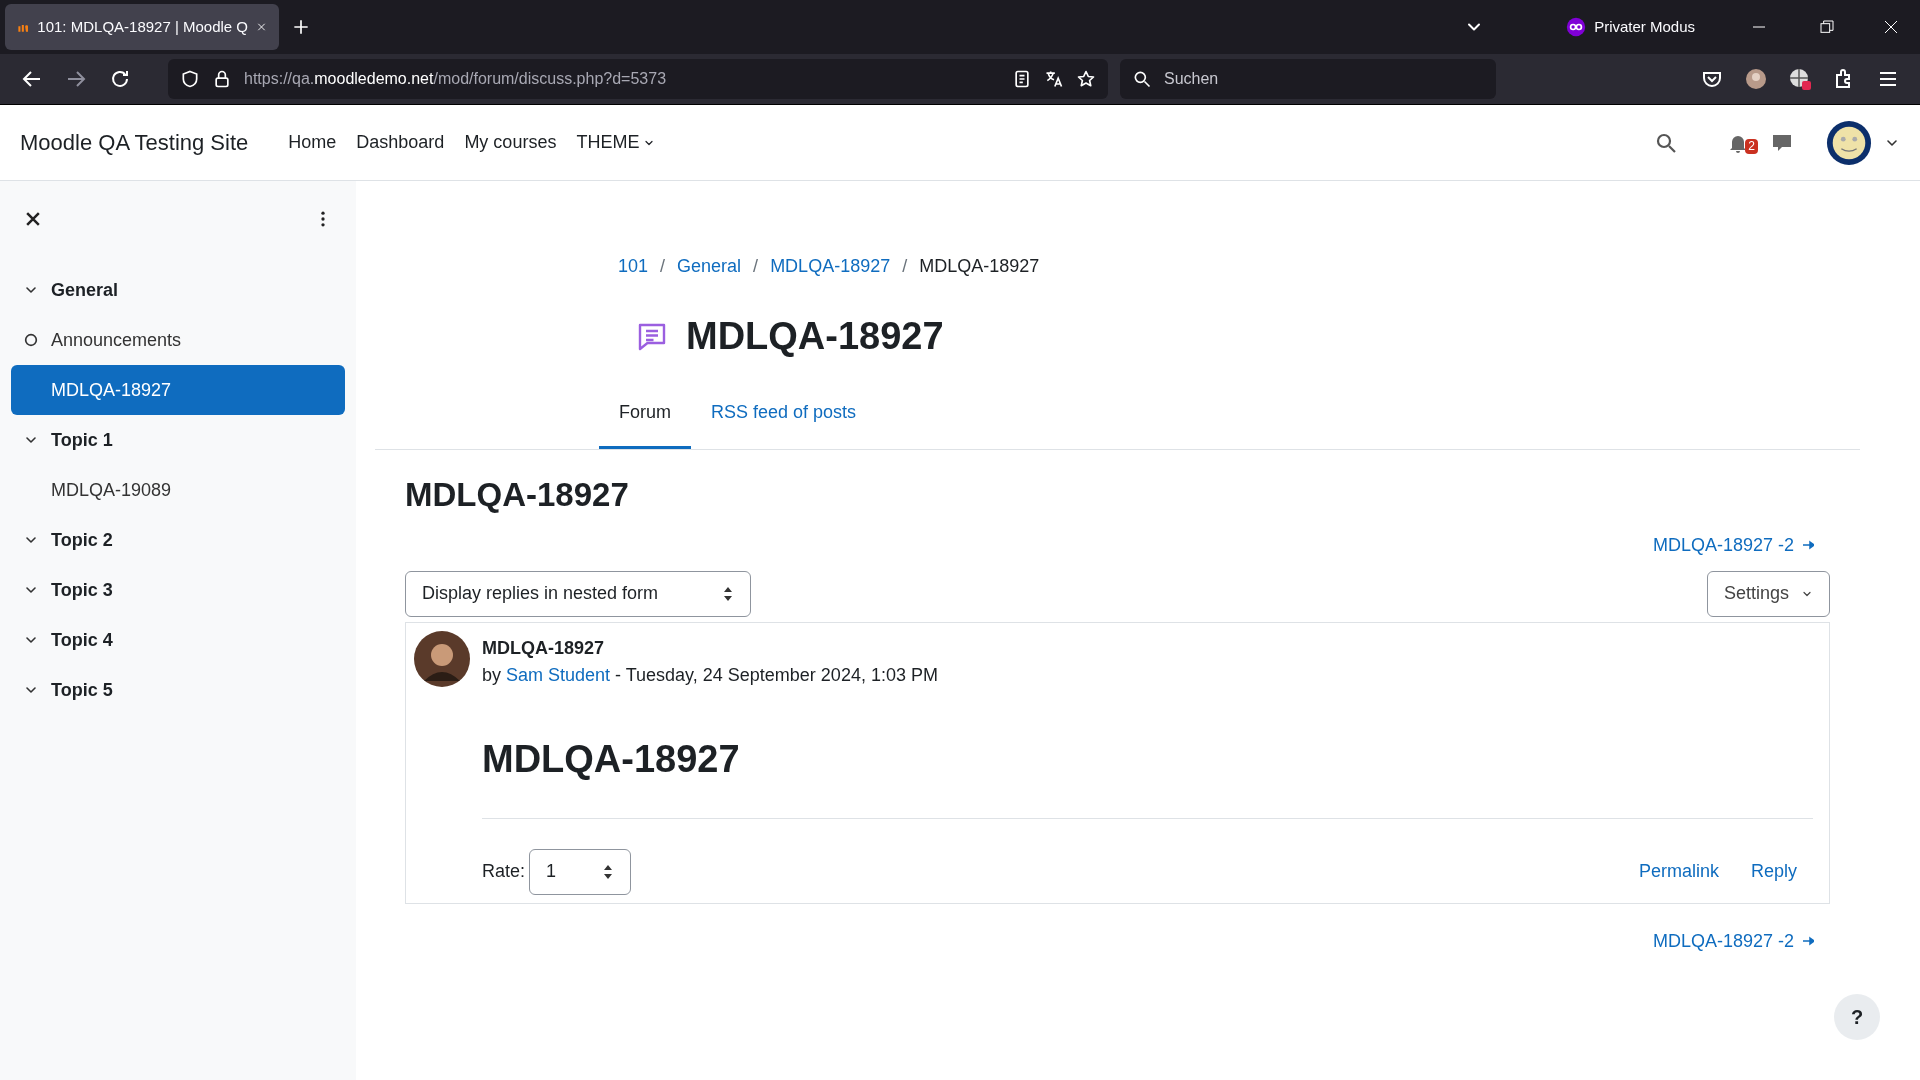 This screenshot has width=1920, height=1080. Describe the element at coordinates (31, 340) in the screenshot. I see `completion-circle-icon` at that location.